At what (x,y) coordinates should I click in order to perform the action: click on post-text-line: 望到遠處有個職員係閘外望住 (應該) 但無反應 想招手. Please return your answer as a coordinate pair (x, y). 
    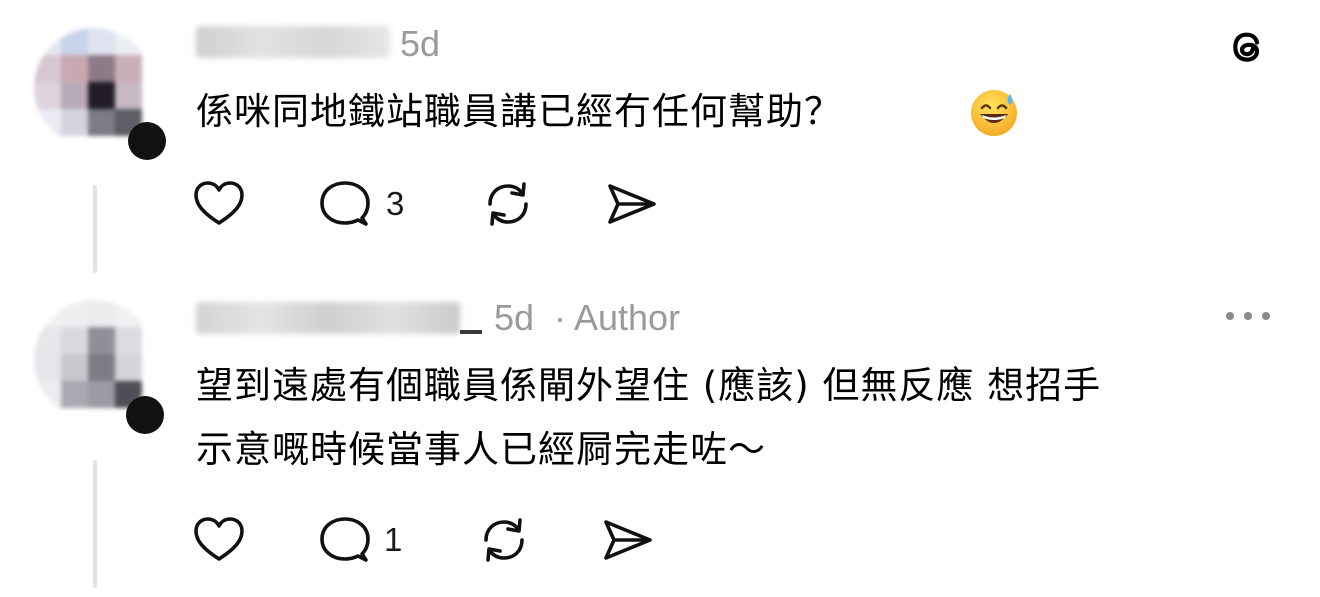
    Looking at the image, I should click on (649, 385).